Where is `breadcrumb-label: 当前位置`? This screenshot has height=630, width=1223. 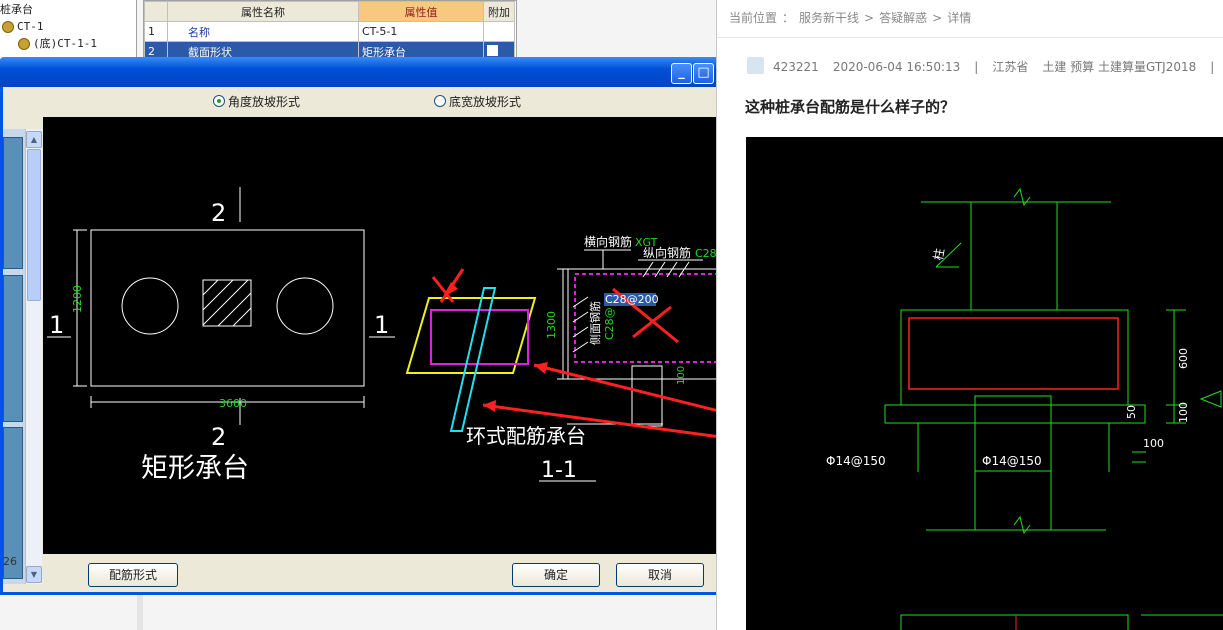
breadcrumb-label: 当前位置 is located at coordinates (753, 18).